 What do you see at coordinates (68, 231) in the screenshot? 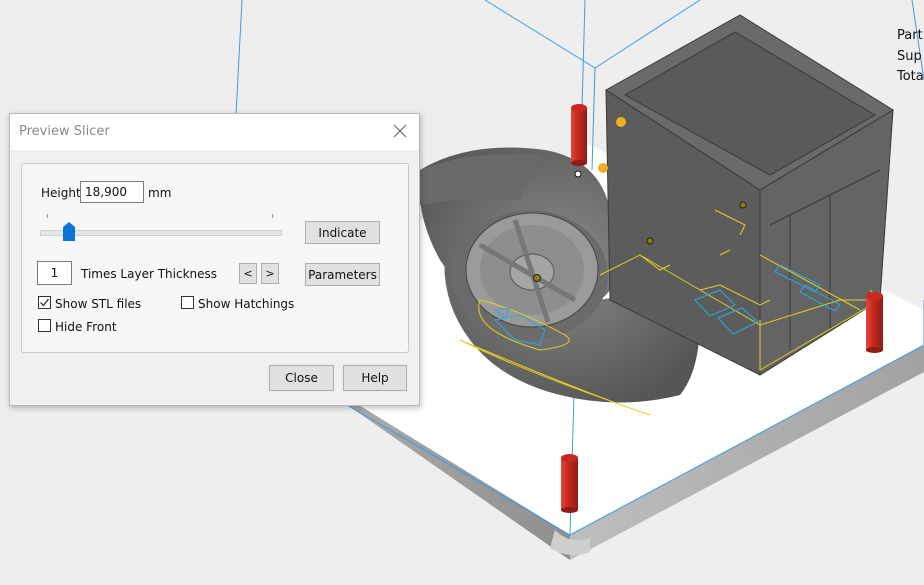
I see `slider-thumb` at bounding box center [68, 231].